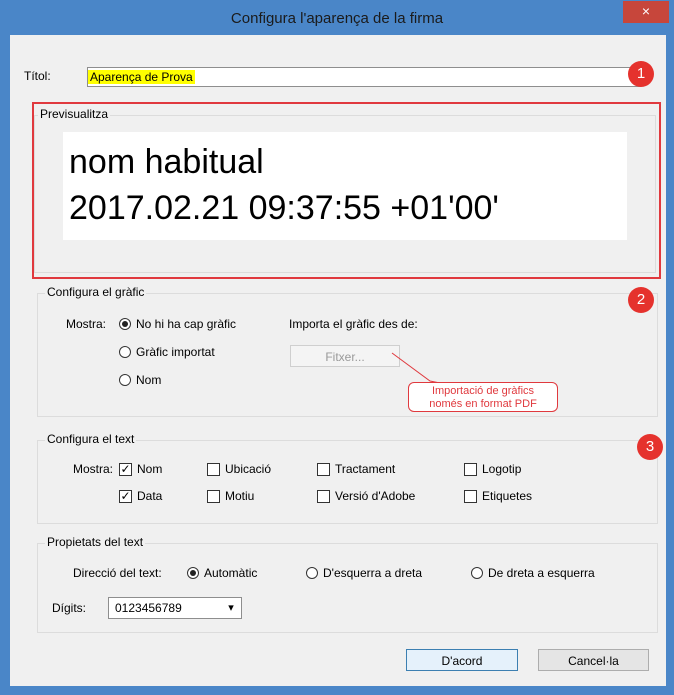  Describe the element at coordinates (231, 573) in the screenshot. I see `radio-direction-auto-label: Automàtic` at that location.